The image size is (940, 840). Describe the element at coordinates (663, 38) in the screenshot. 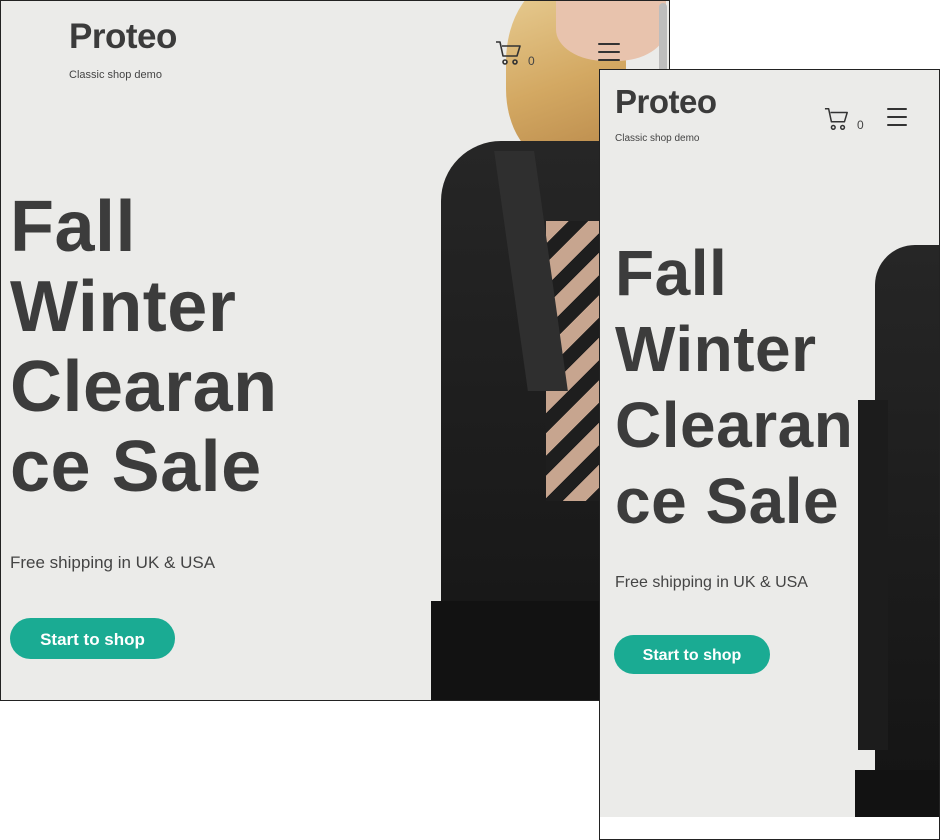

I see `scrollbar` at that location.